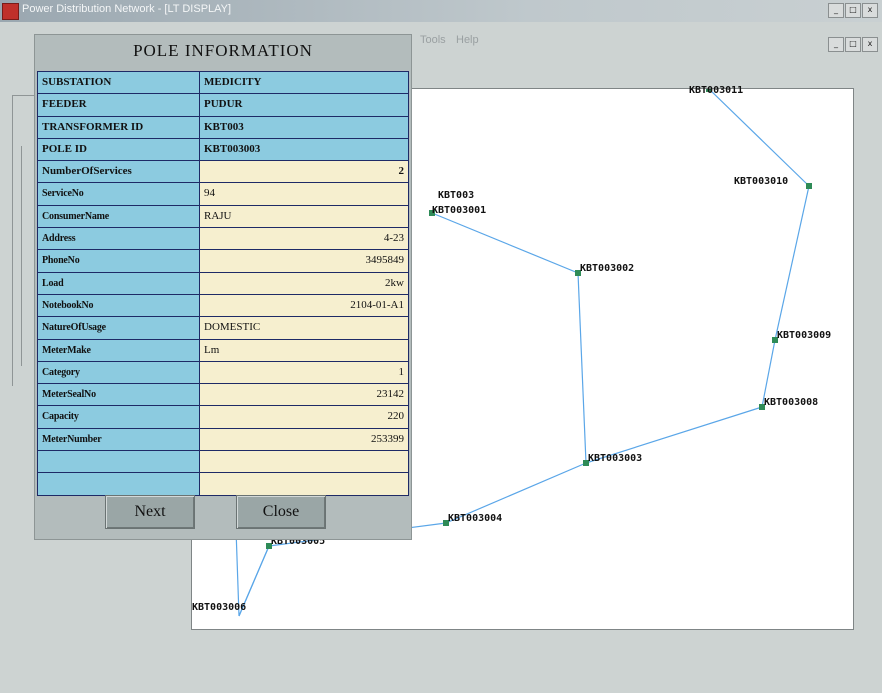 The image size is (882, 693). I want to click on field-label: PhoneNo, so click(119, 261).